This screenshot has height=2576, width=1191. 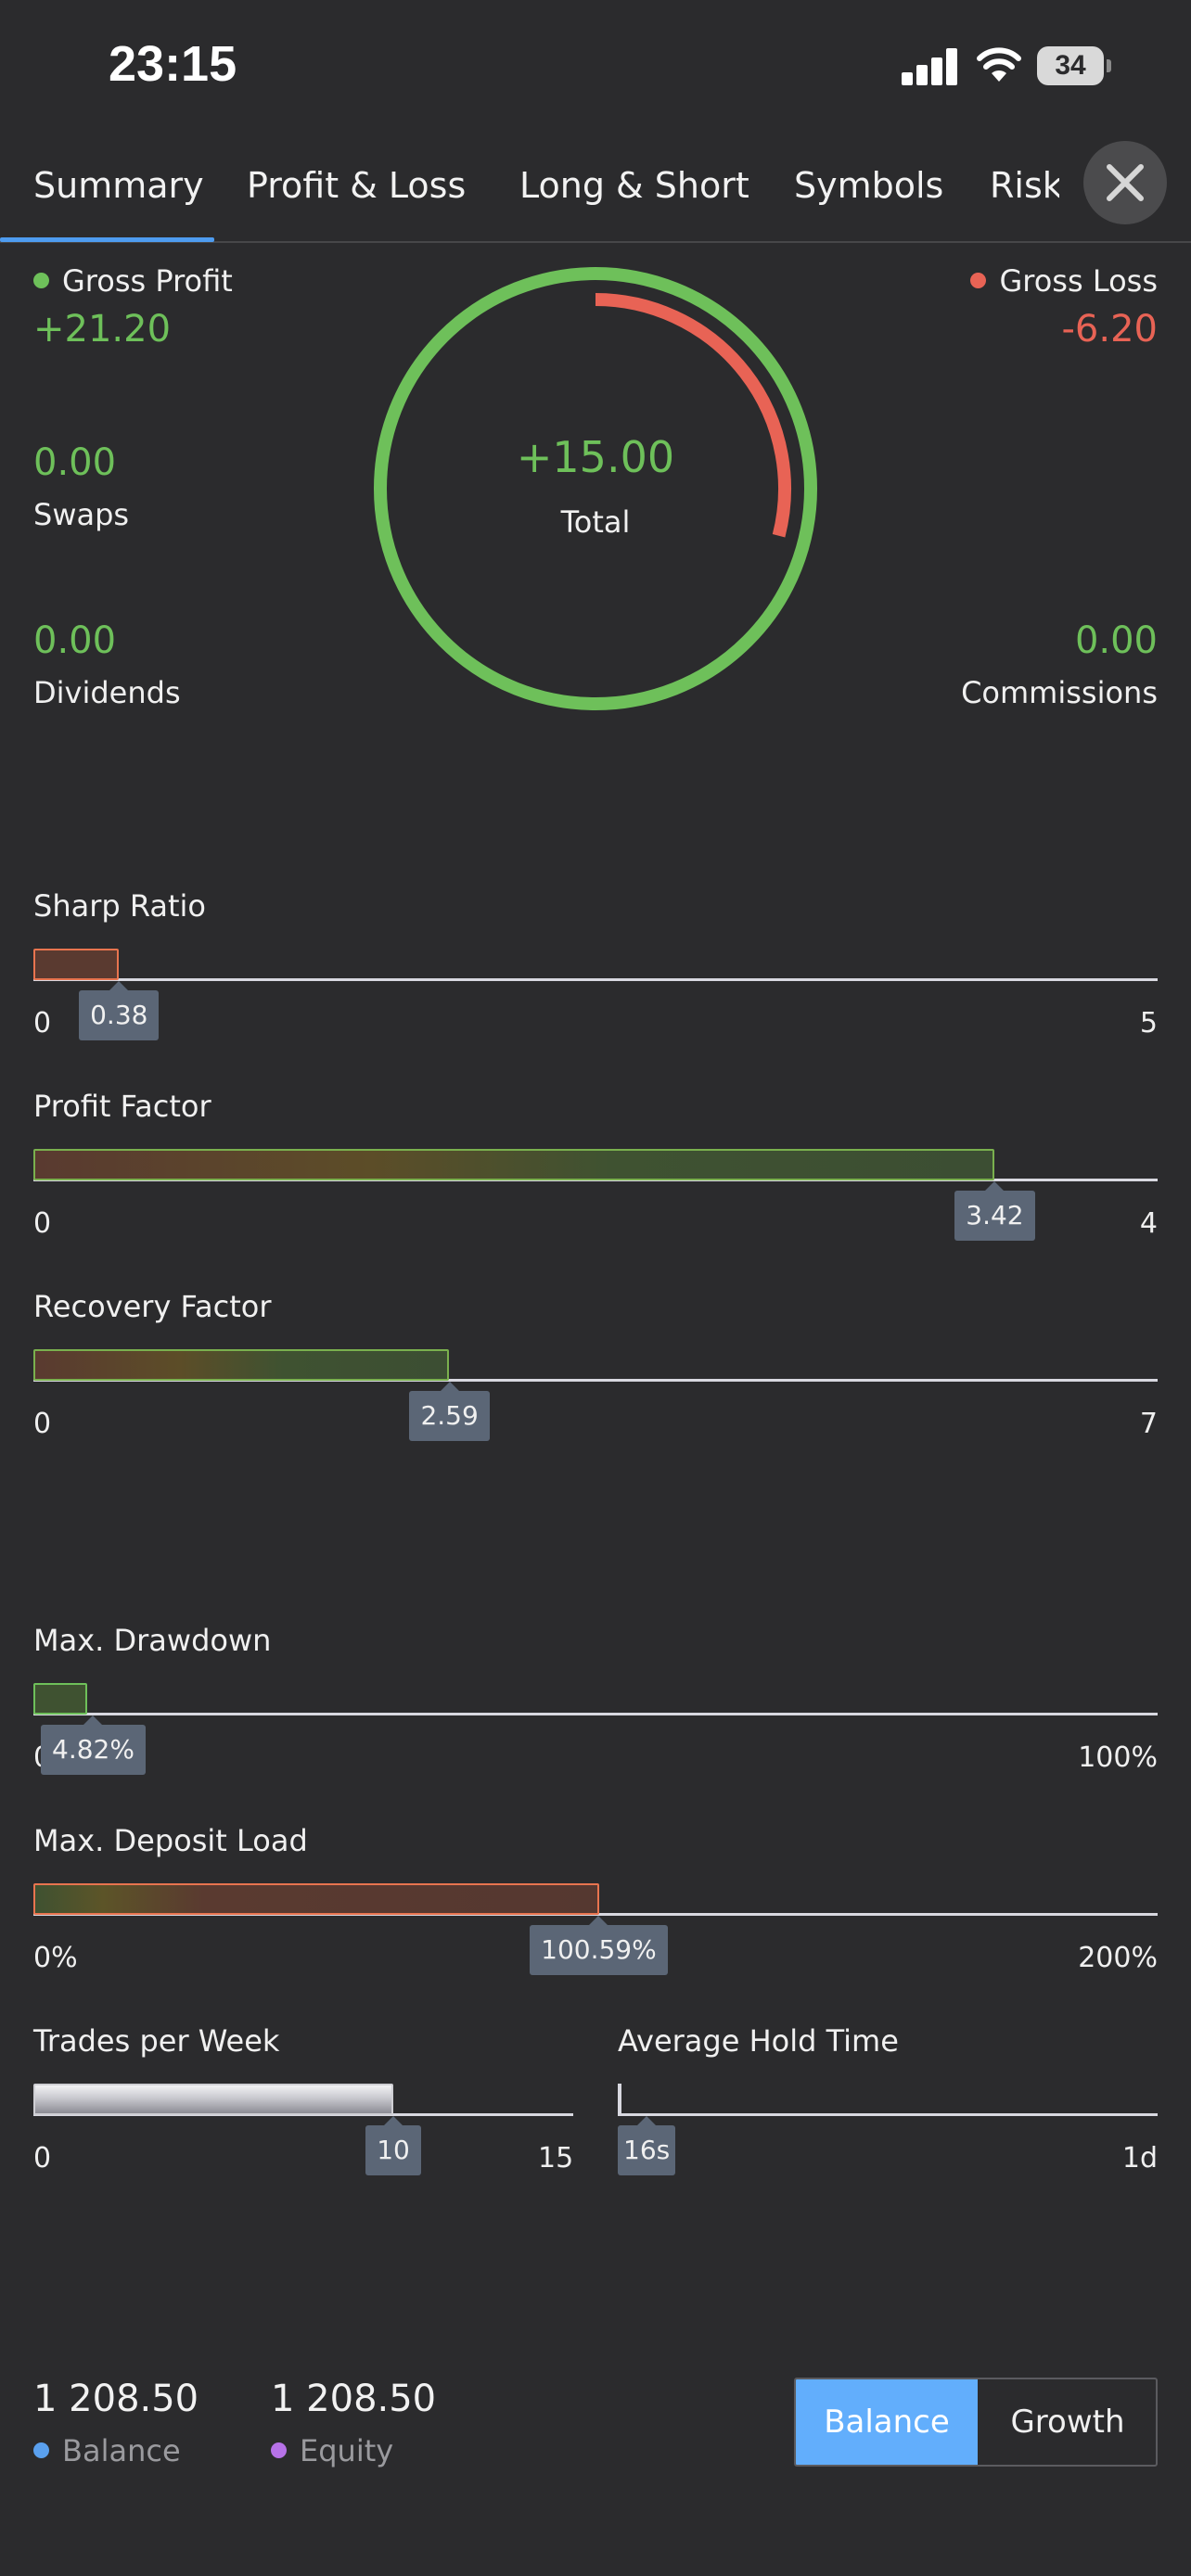 What do you see at coordinates (1139, 2158) in the screenshot?
I see `average-hold-time-max: 1d` at bounding box center [1139, 2158].